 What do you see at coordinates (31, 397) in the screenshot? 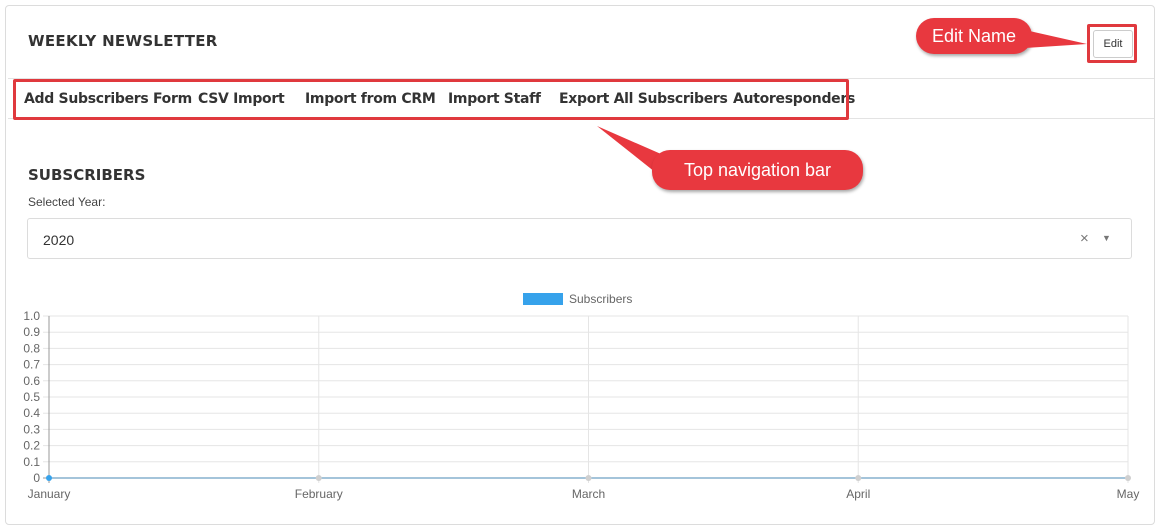
I see `y-tick-label: 0.5` at bounding box center [31, 397].